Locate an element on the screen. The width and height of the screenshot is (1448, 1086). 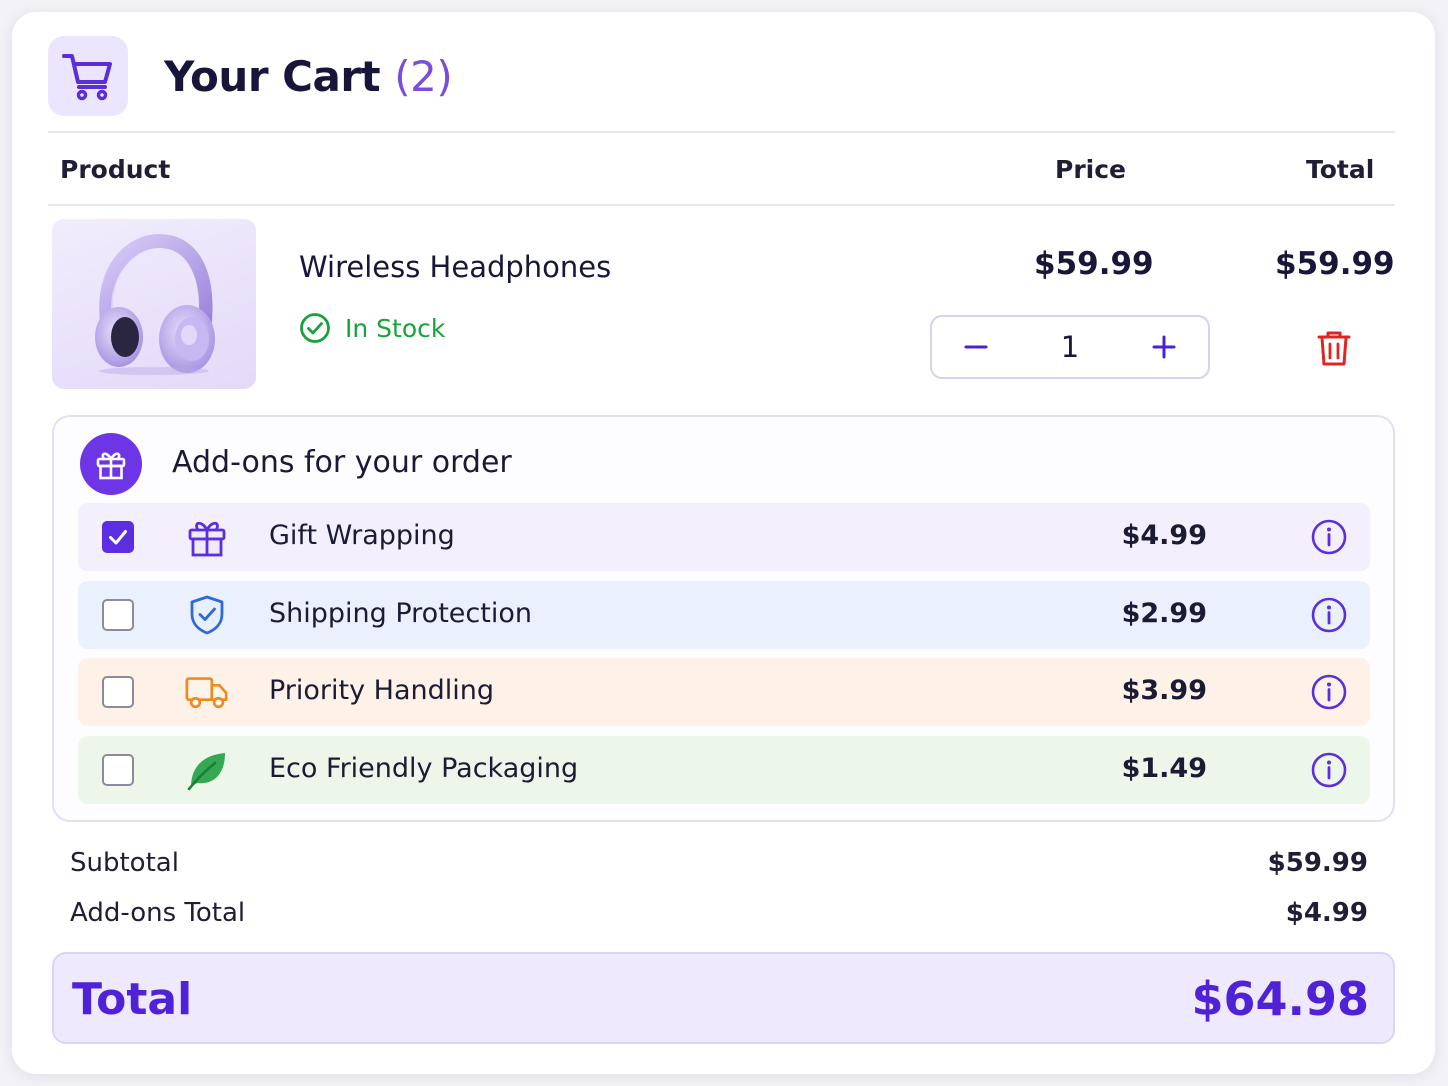
quantity-value: 1 is located at coordinates (1070, 347).